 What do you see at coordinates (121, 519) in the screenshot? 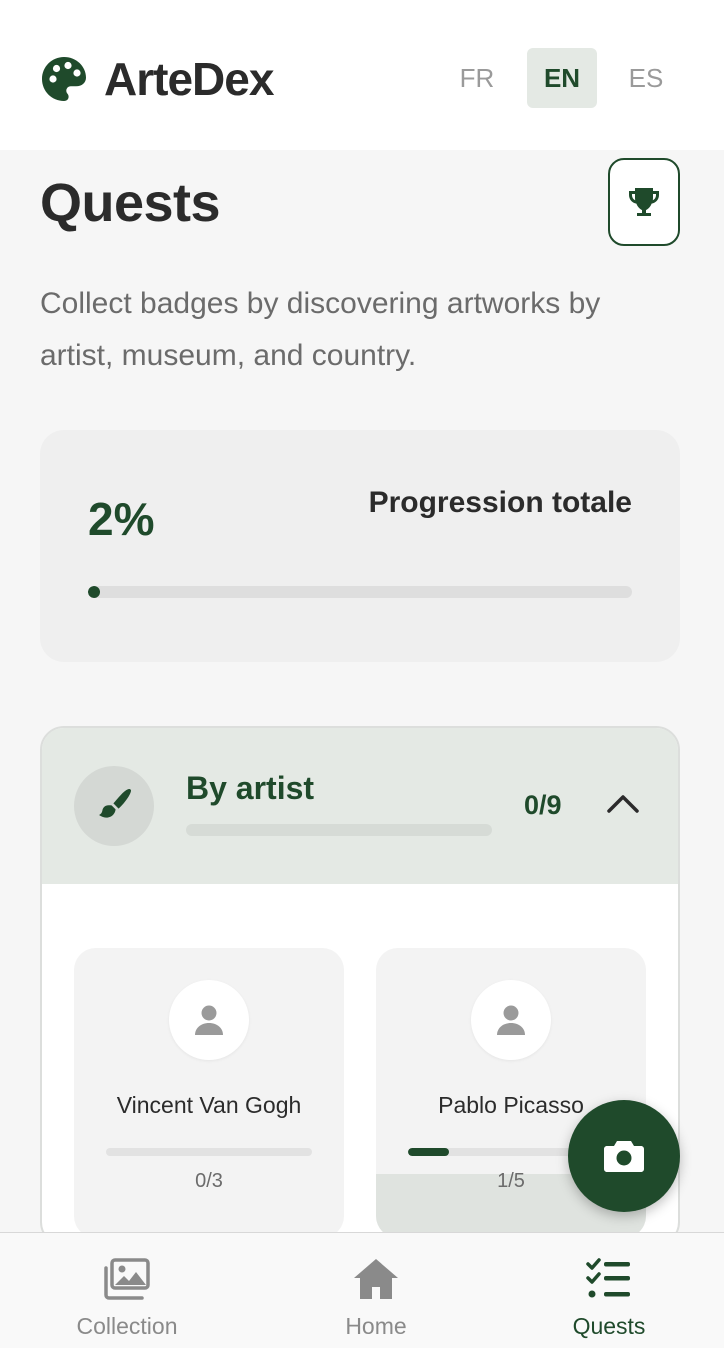
I see `overall-progress-percent: 2%` at bounding box center [121, 519].